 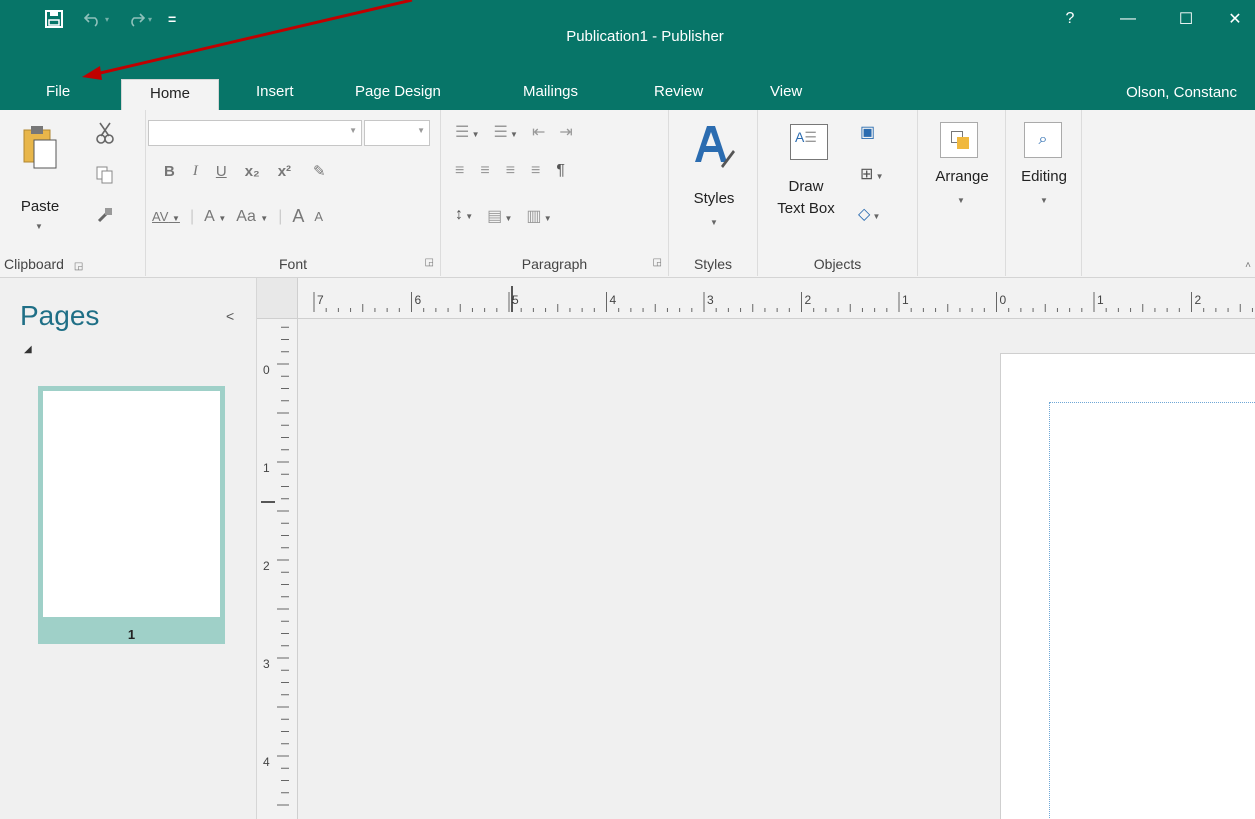 I want to click on character-spacing-label: AV, so click(x=160, y=216).